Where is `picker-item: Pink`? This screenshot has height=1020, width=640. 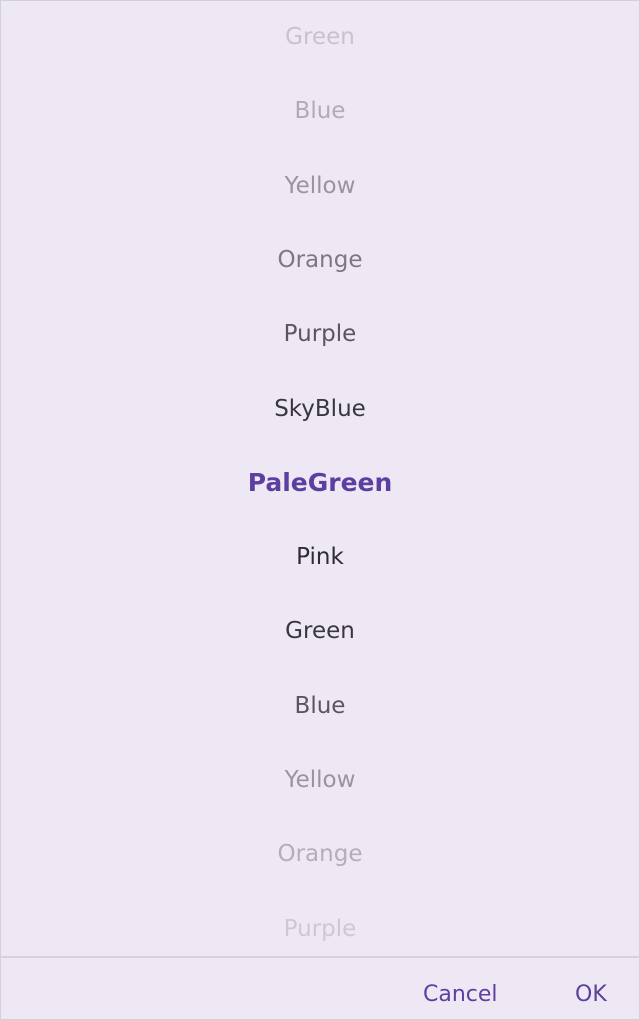 picker-item: Pink is located at coordinates (320, 557).